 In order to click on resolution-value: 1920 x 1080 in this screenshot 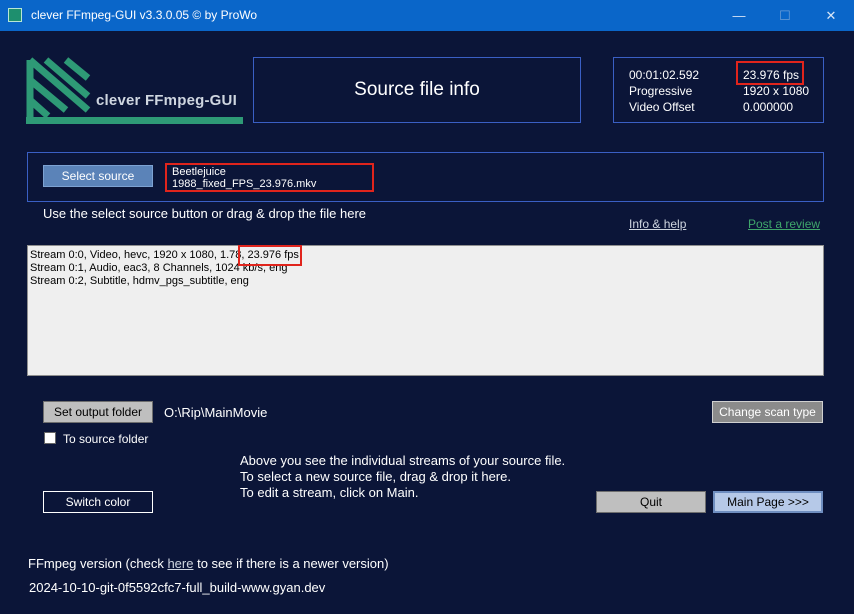, I will do `click(776, 91)`.